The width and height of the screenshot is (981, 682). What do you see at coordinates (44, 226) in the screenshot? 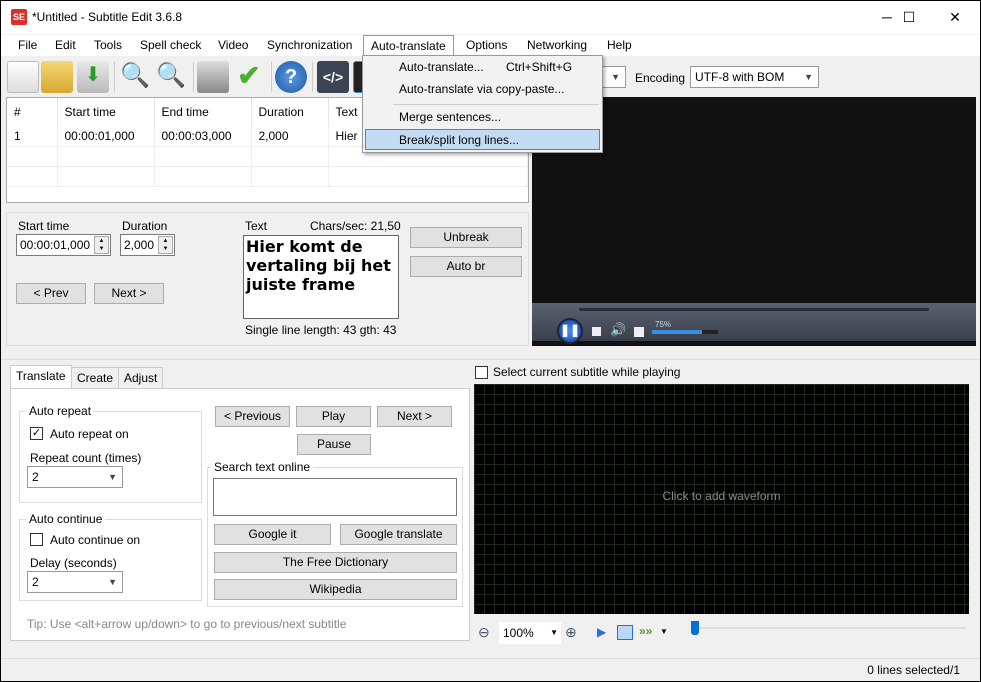
I see `start-time-label: Start time` at bounding box center [44, 226].